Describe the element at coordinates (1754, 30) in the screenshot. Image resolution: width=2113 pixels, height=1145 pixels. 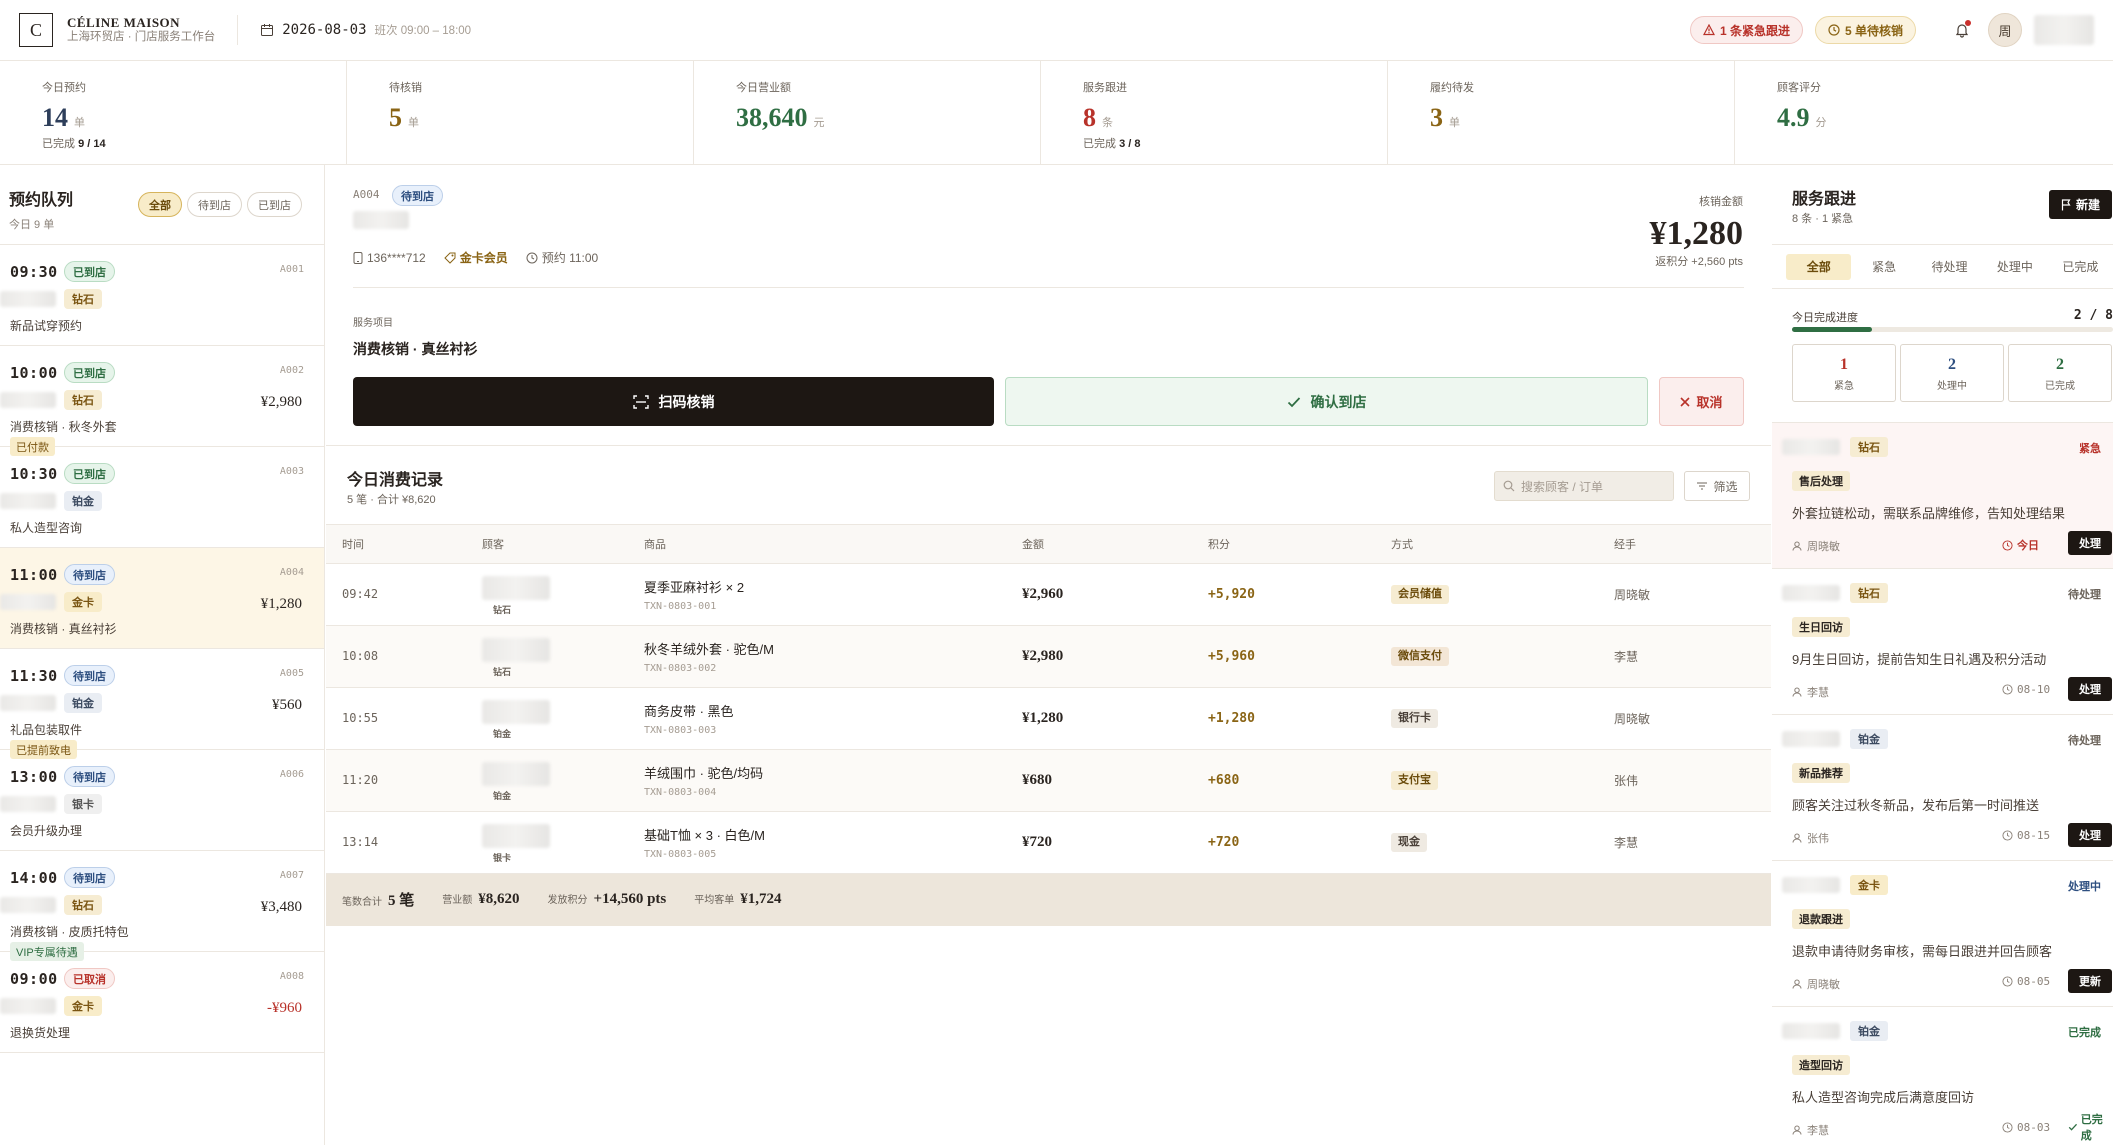
I see `urgent-pill-label: 1 条紧急跟进` at that location.